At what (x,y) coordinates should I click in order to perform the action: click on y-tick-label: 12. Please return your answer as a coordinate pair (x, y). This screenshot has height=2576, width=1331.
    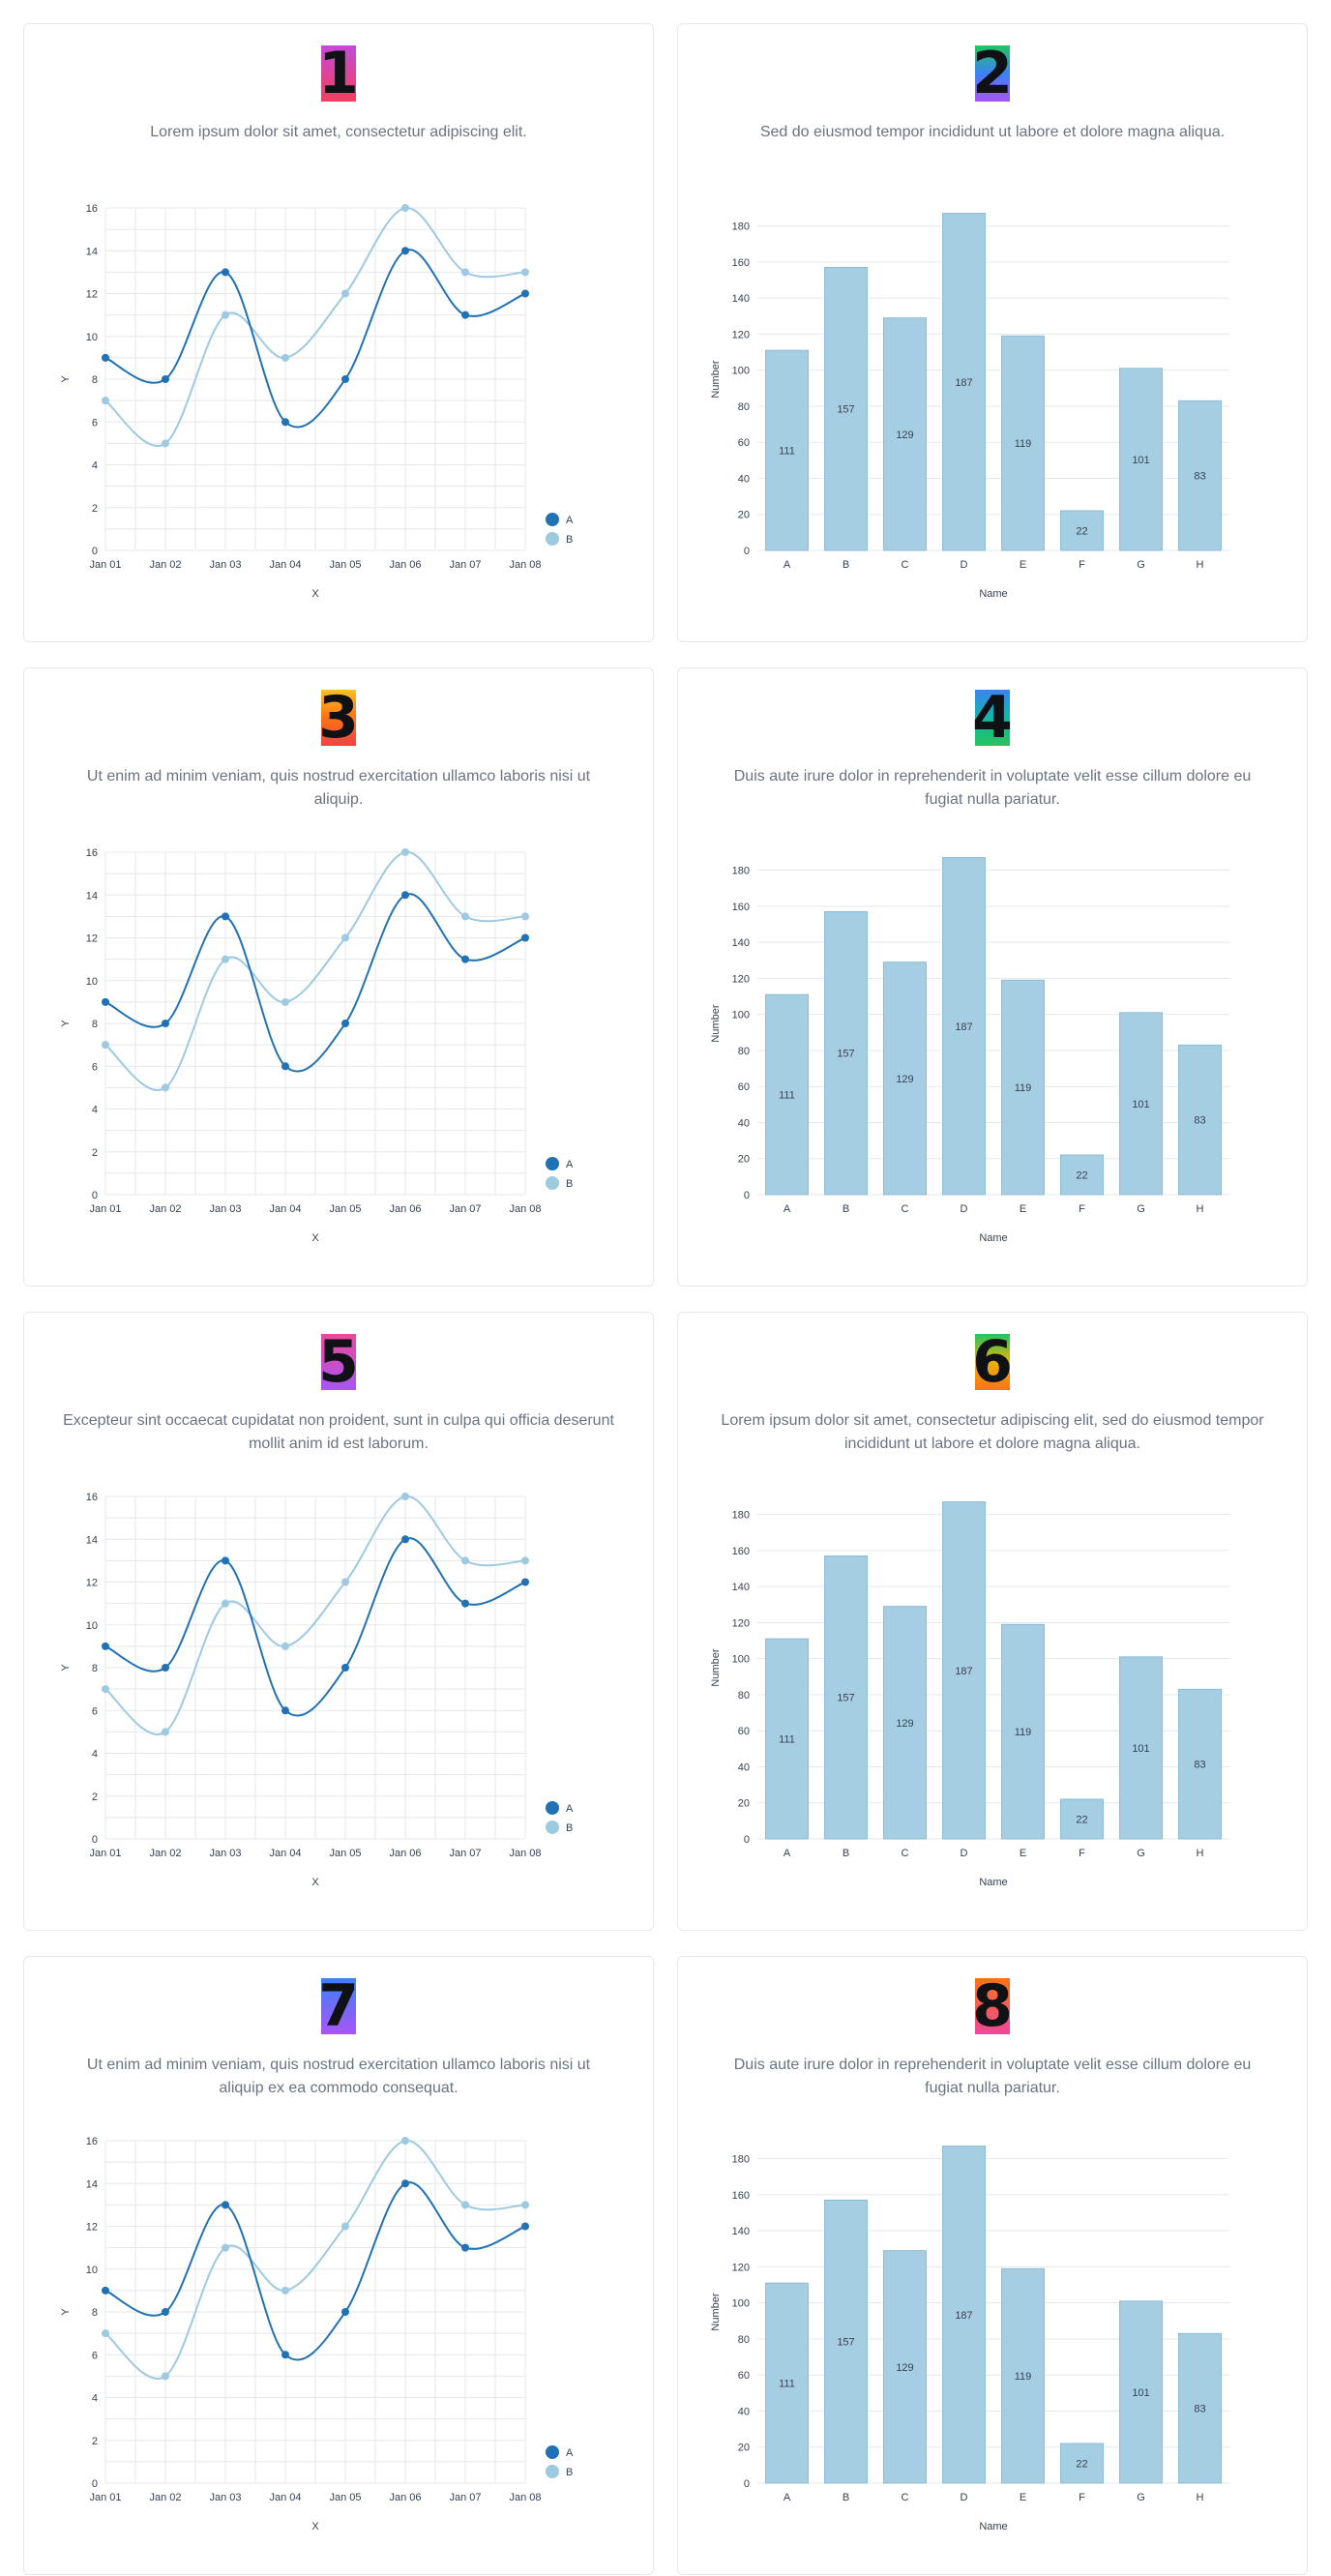
    Looking at the image, I should click on (92, 939).